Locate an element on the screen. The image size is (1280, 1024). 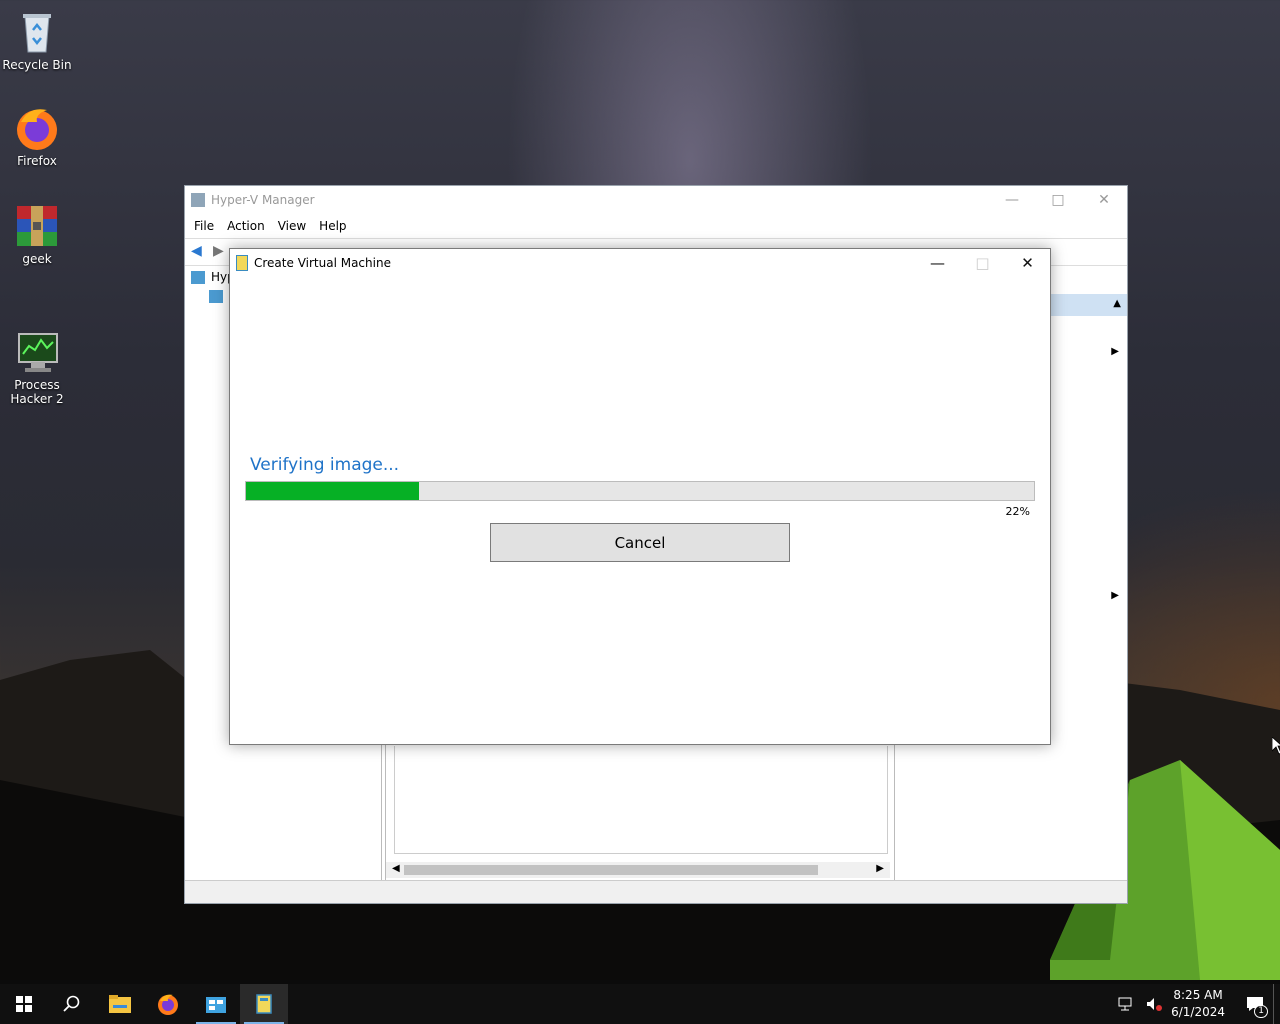
taskbar-file-explorer is located at coordinates (120, 1004).